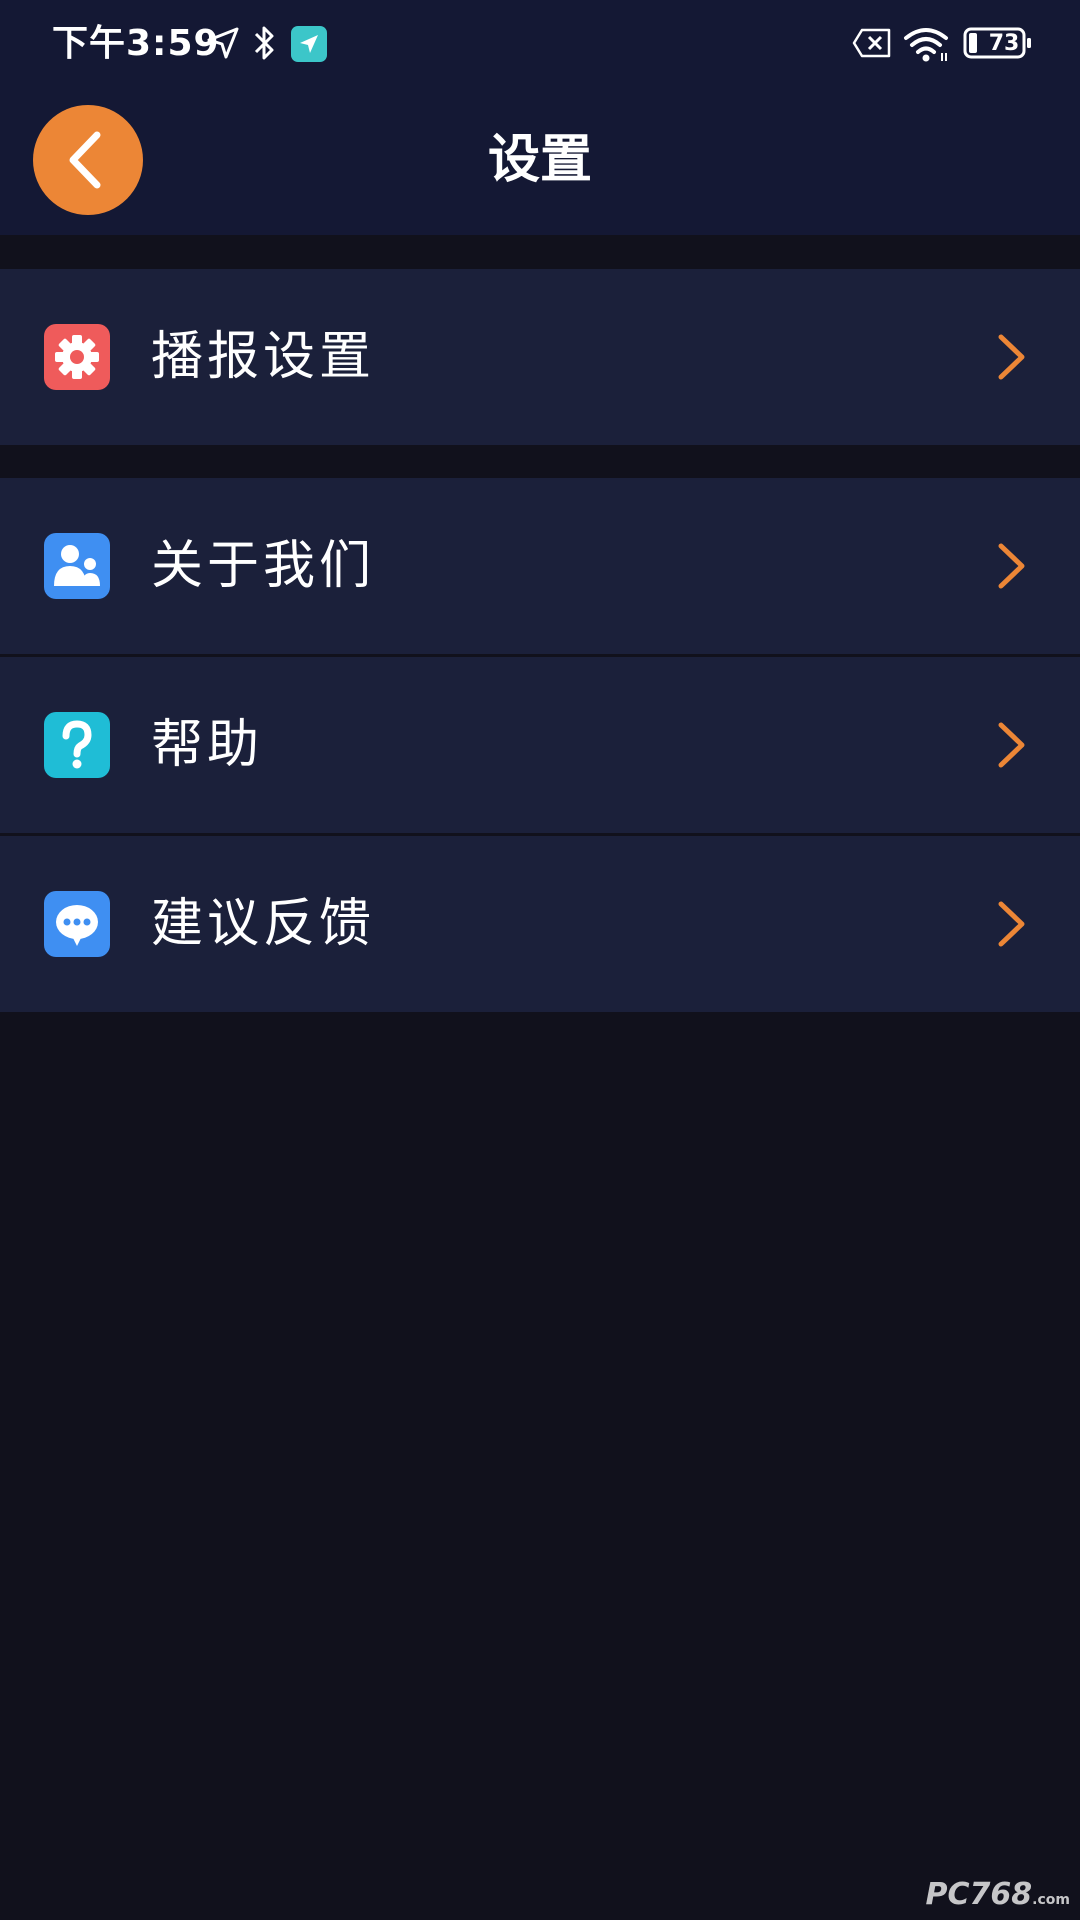 The width and height of the screenshot is (1080, 1920). Describe the element at coordinates (926, 46) in the screenshot. I see `wifi-icon` at that location.